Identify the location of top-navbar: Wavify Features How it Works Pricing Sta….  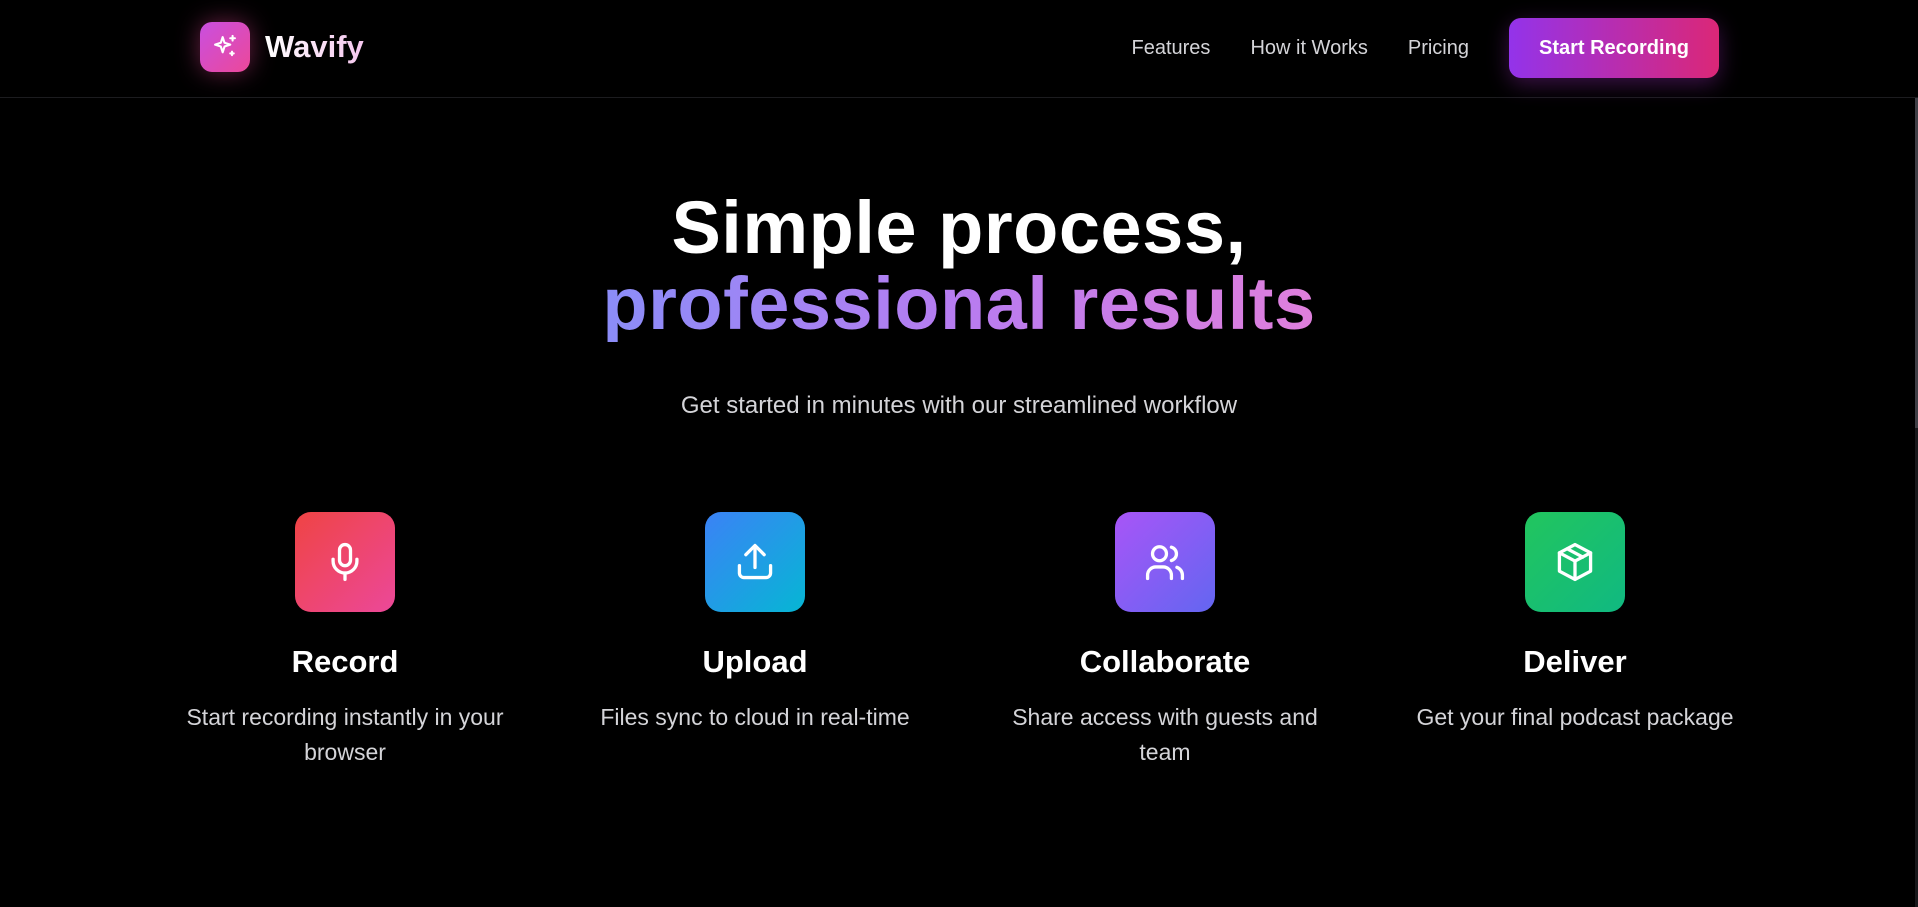
(959, 49).